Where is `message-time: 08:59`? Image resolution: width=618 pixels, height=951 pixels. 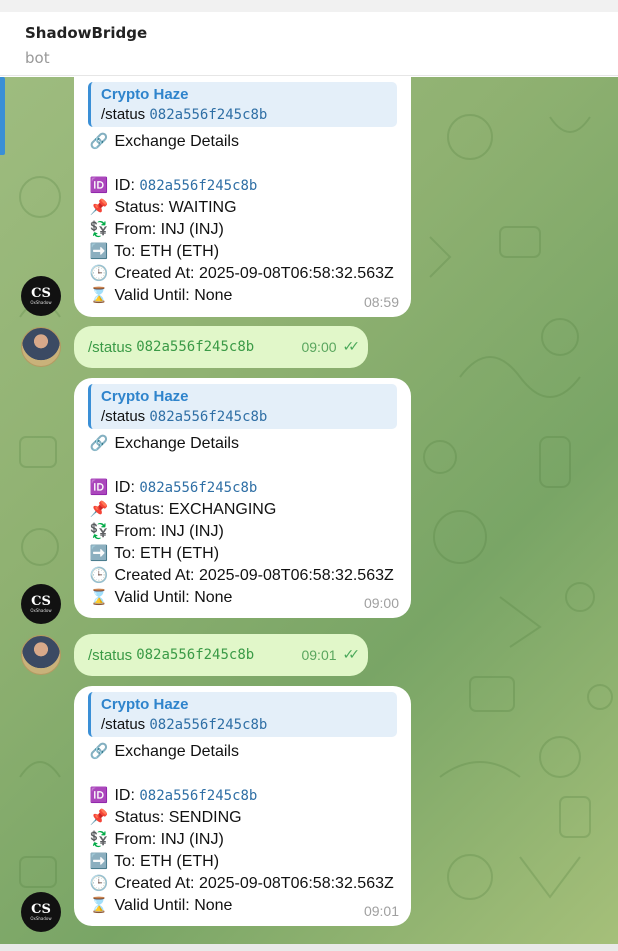
message-time: 08:59 is located at coordinates (381, 302).